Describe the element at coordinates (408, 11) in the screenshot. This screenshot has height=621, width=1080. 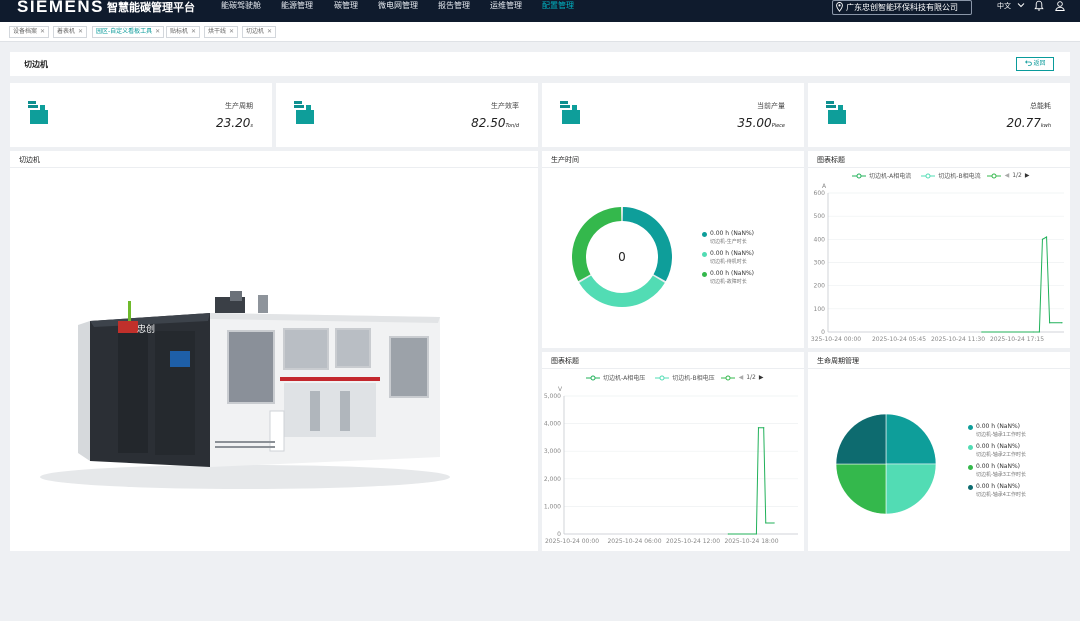
I see `nav-item-microgrid: 微电网管理` at that location.